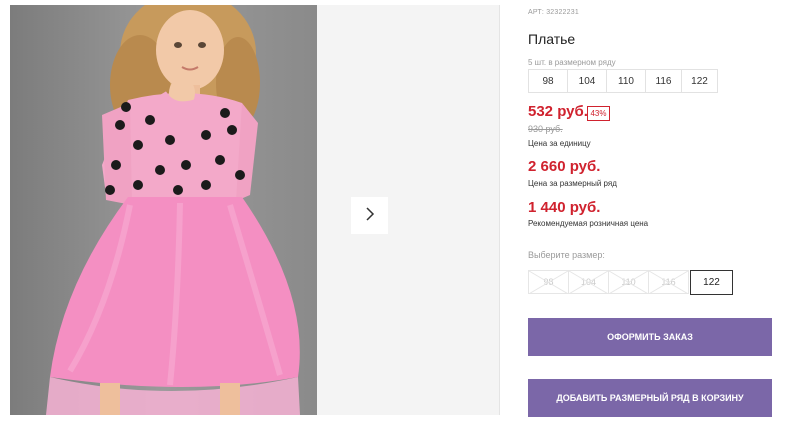 This screenshot has width=800, height=425. Describe the element at coordinates (598, 113) in the screenshot. I see `discount-badge: 43%` at that location.